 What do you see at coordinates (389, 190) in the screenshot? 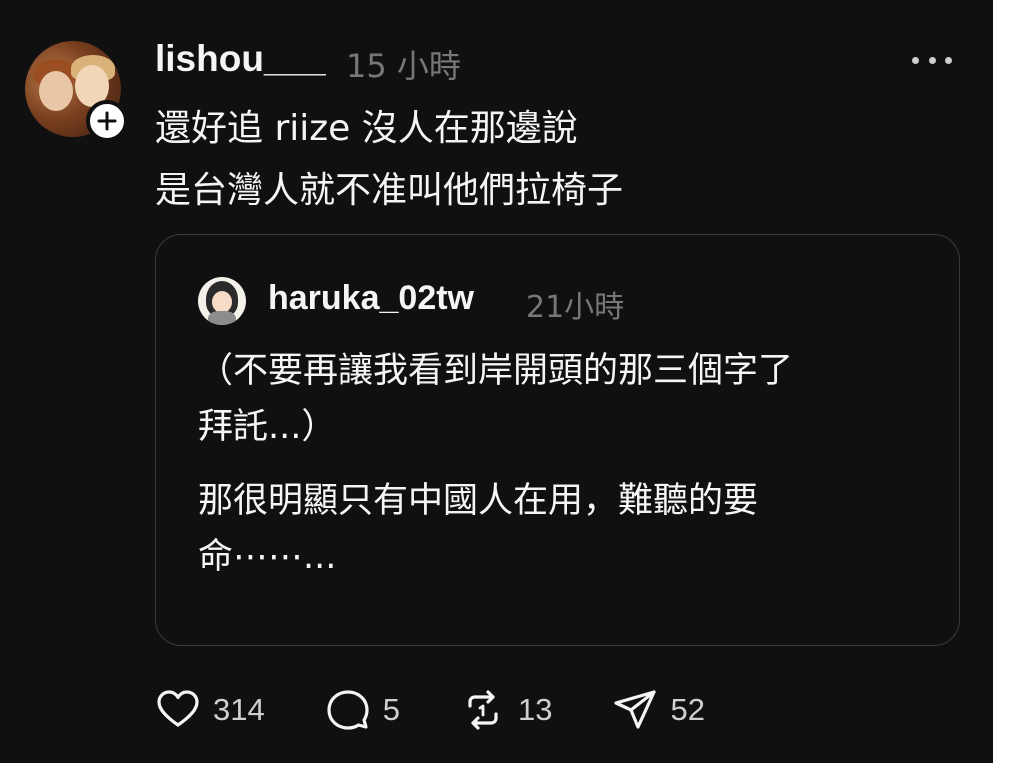
I see `post-line: 是台灣人就不准叫他們拉椅子` at bounding box center [389, 190].